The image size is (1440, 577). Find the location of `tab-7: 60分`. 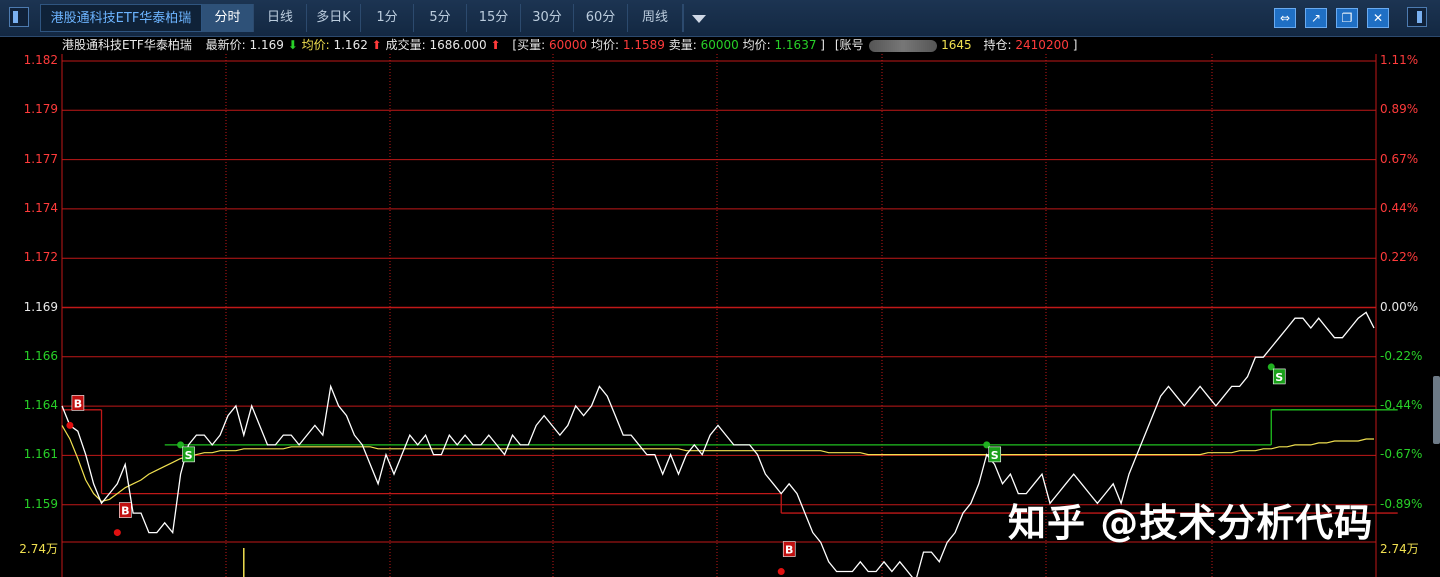

tab-7: 60分 is located at coordinates (601, 18).